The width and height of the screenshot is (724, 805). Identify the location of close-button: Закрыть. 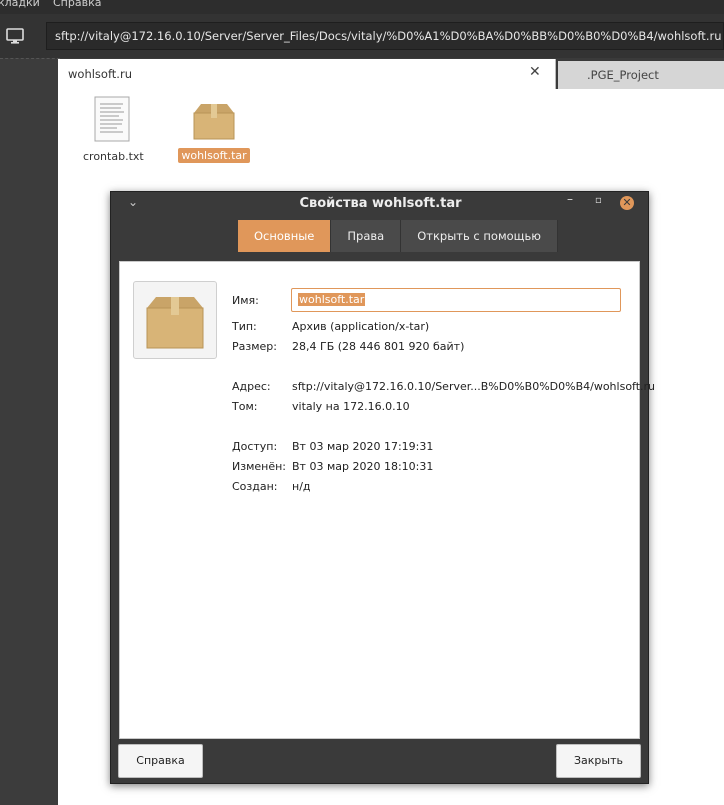
(598, 761).